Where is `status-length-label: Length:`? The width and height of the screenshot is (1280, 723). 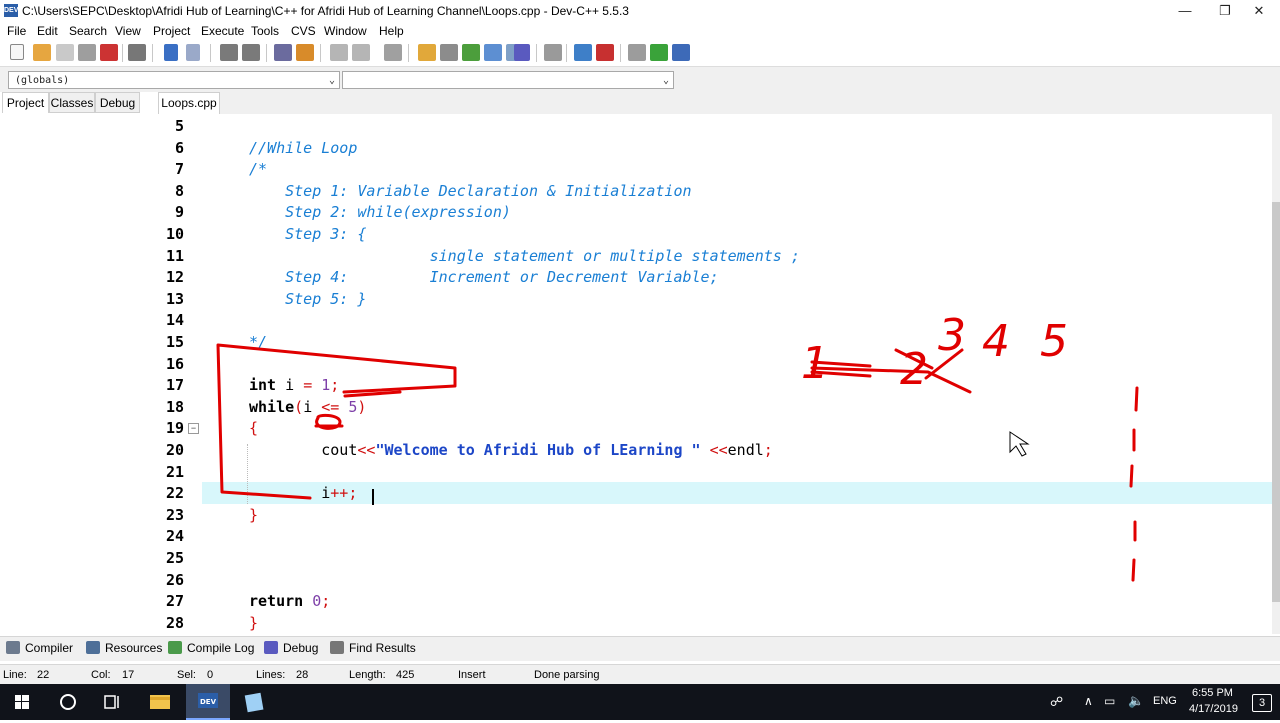
status-length-label: Length: is located at coordinates (367, 675).